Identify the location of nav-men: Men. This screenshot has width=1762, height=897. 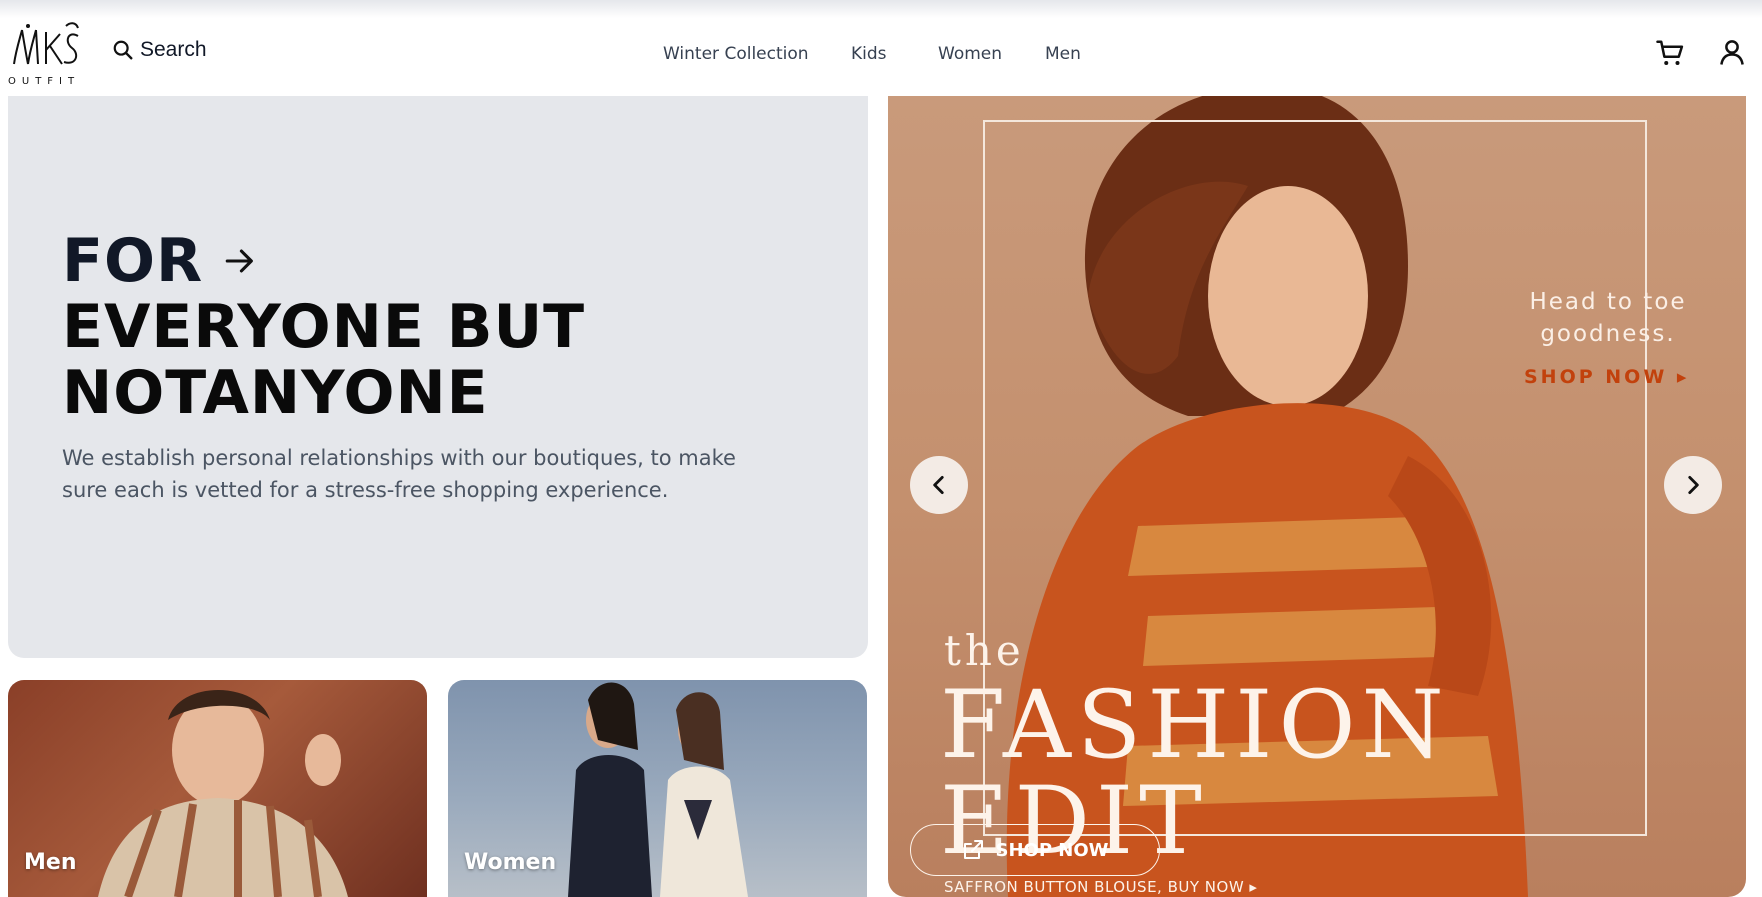
(1063, 54).